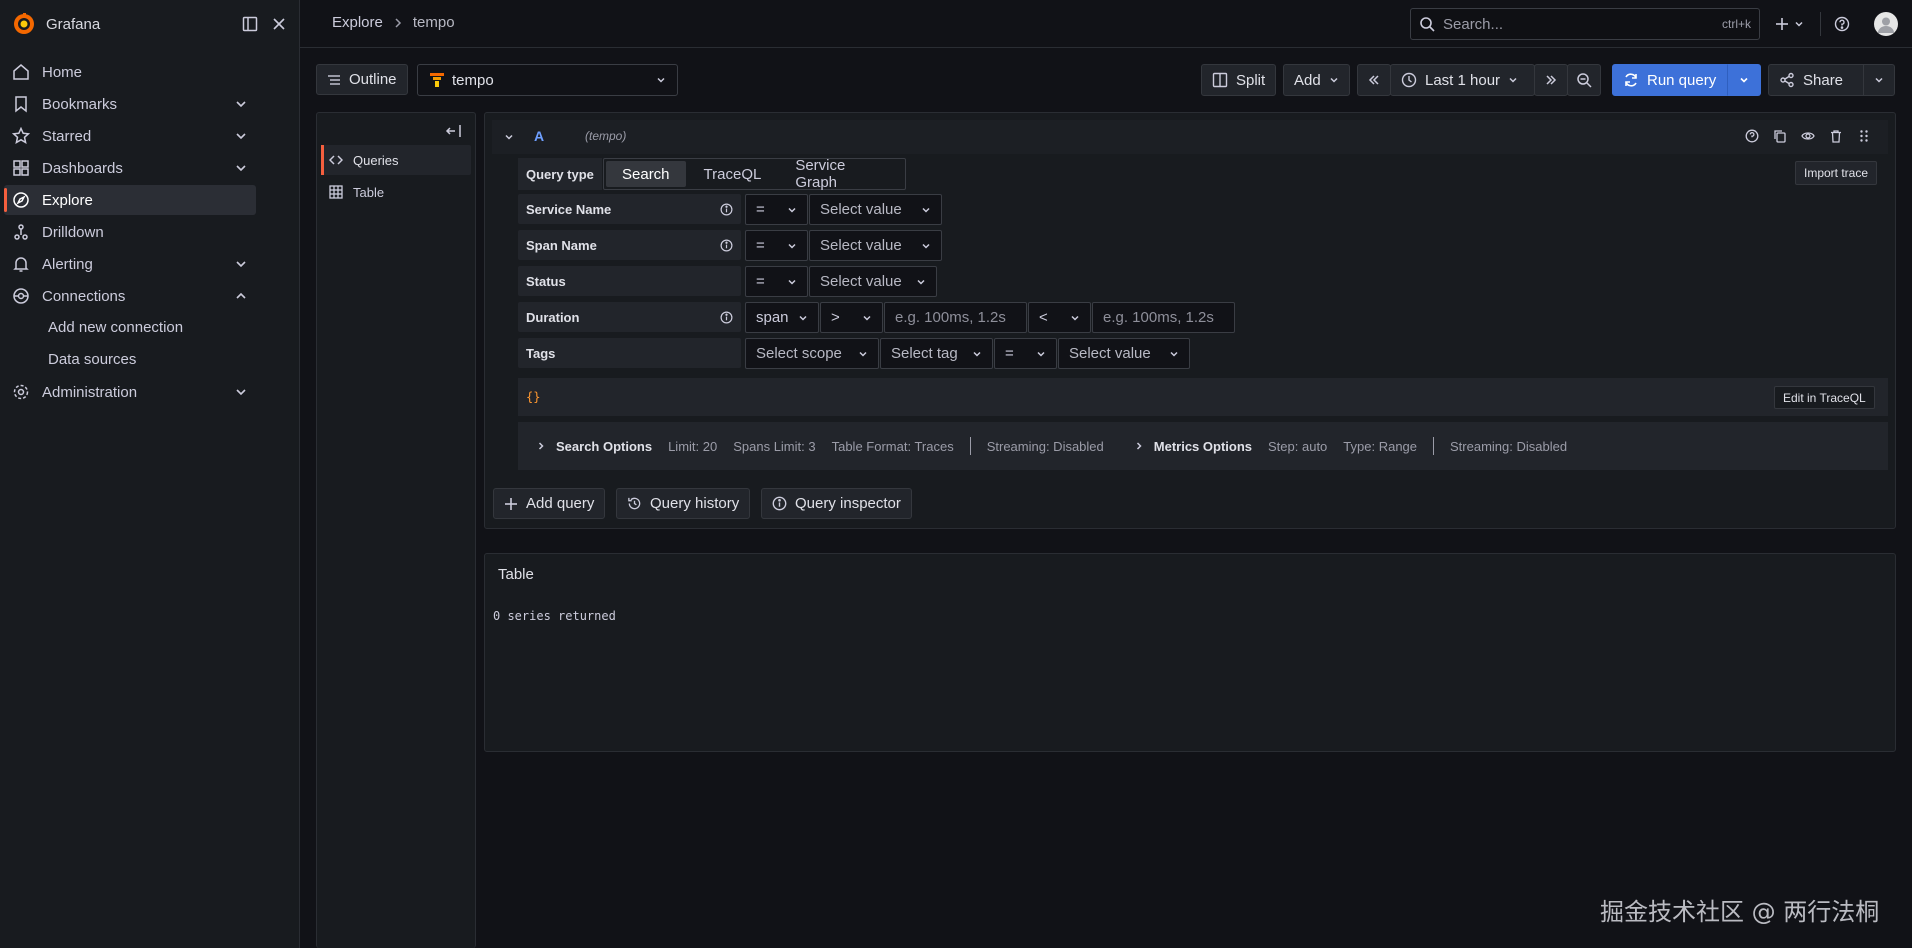 The image size is (1912, 948). I want to click on nav-item-dashboards: Dashboards, so click(130, 168).